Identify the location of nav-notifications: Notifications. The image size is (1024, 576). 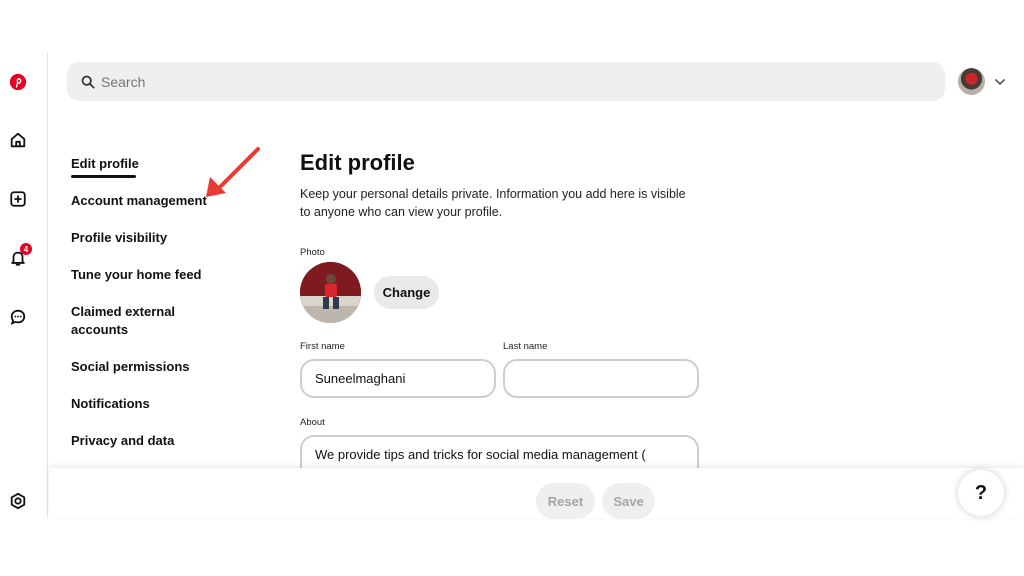
(110, 404).